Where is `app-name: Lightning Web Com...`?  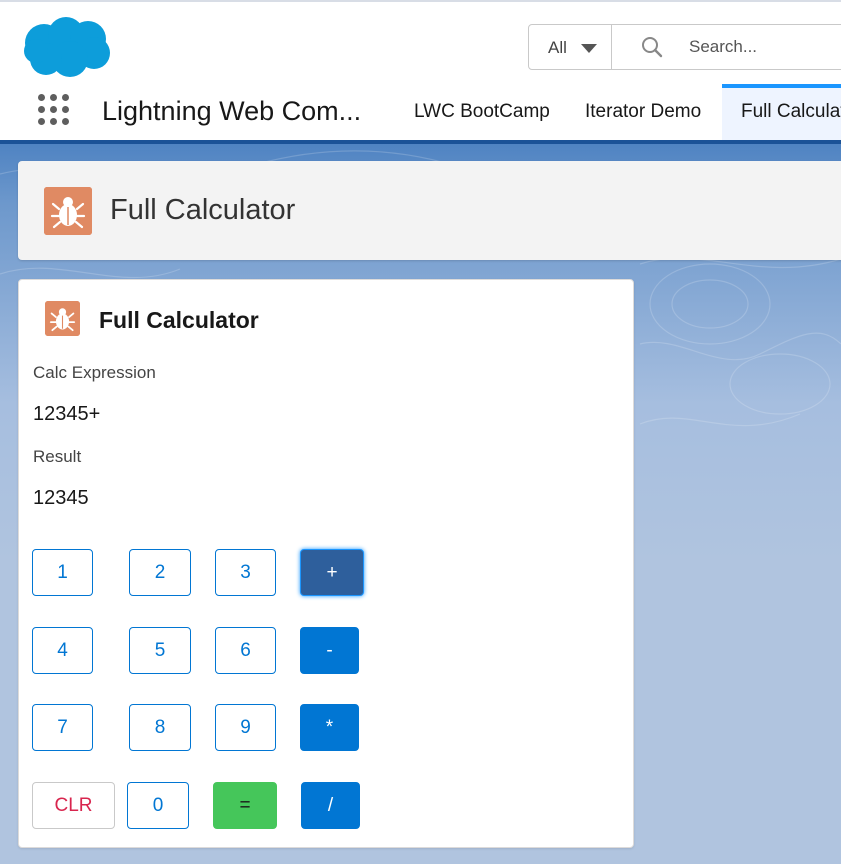 app-name: Lightning Web Com... is located at coordinates (232, 111).